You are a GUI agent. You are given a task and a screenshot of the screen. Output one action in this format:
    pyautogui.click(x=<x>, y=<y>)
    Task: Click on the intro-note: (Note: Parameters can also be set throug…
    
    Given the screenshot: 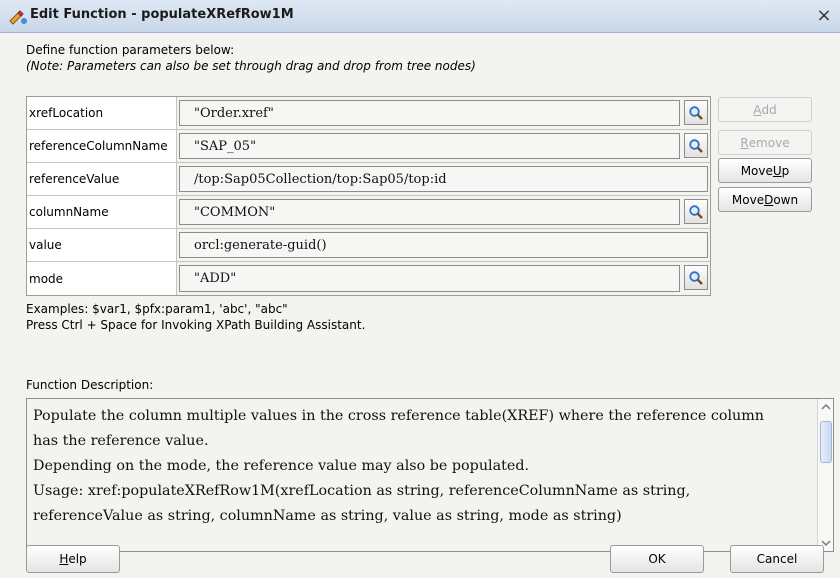 What is the action you would take?
    pyautogui.click(x=251, y=66)
    